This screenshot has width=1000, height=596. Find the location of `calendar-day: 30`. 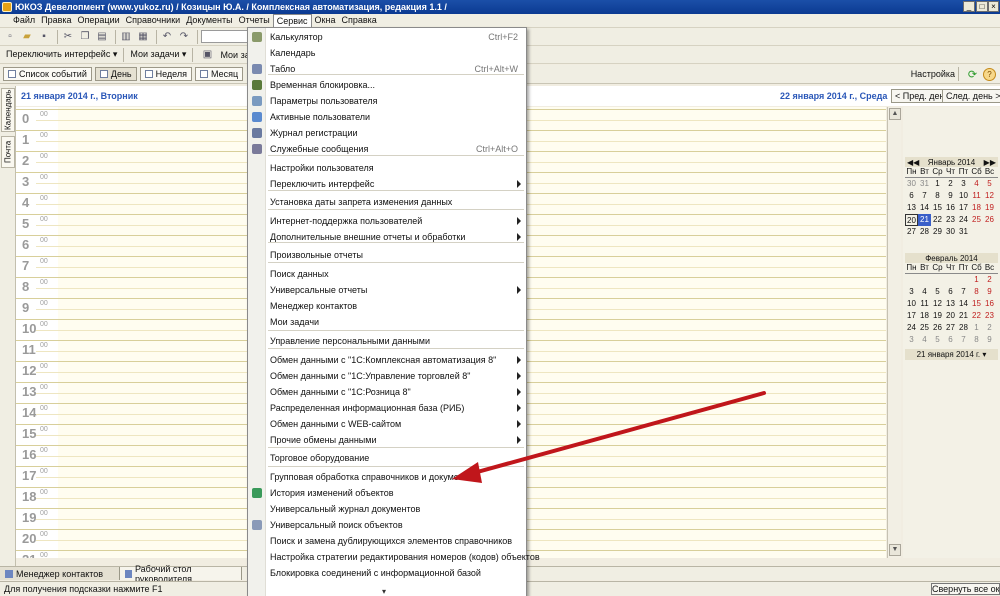

calendar-day: 30 is located at coordinates (950, 232).